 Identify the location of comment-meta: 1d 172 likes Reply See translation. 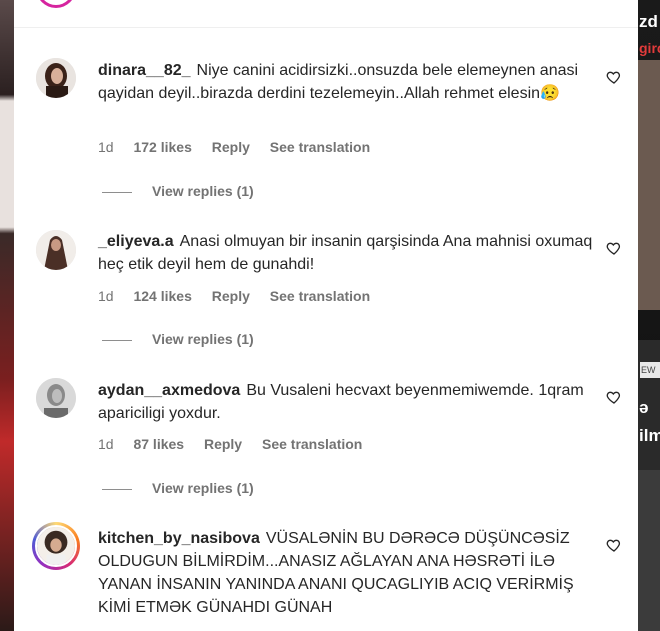
(242, 147).